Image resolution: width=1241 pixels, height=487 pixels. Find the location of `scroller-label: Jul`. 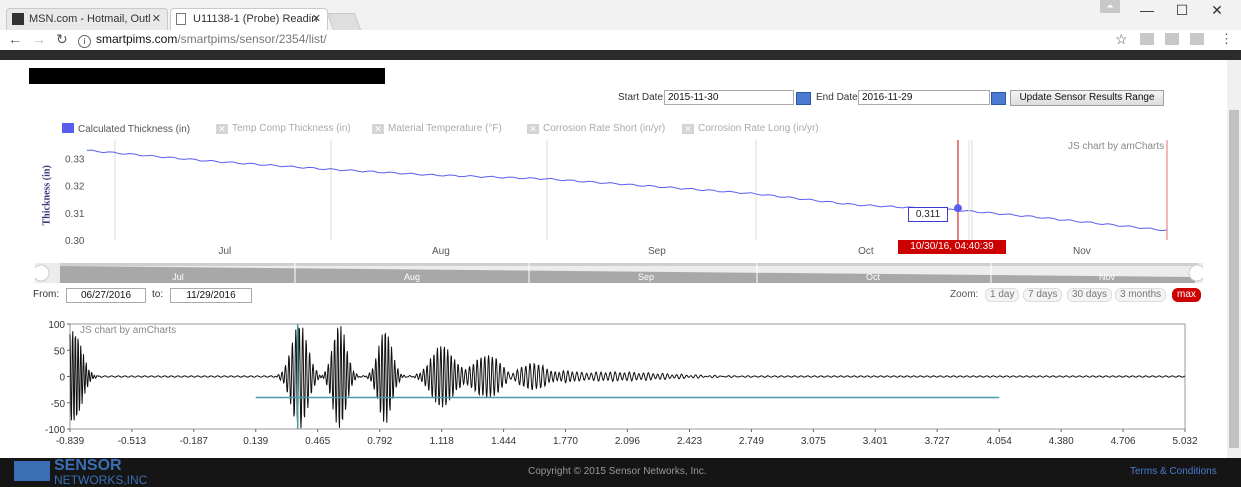

scroller-label: Jul is located at coordinates (178, 277).